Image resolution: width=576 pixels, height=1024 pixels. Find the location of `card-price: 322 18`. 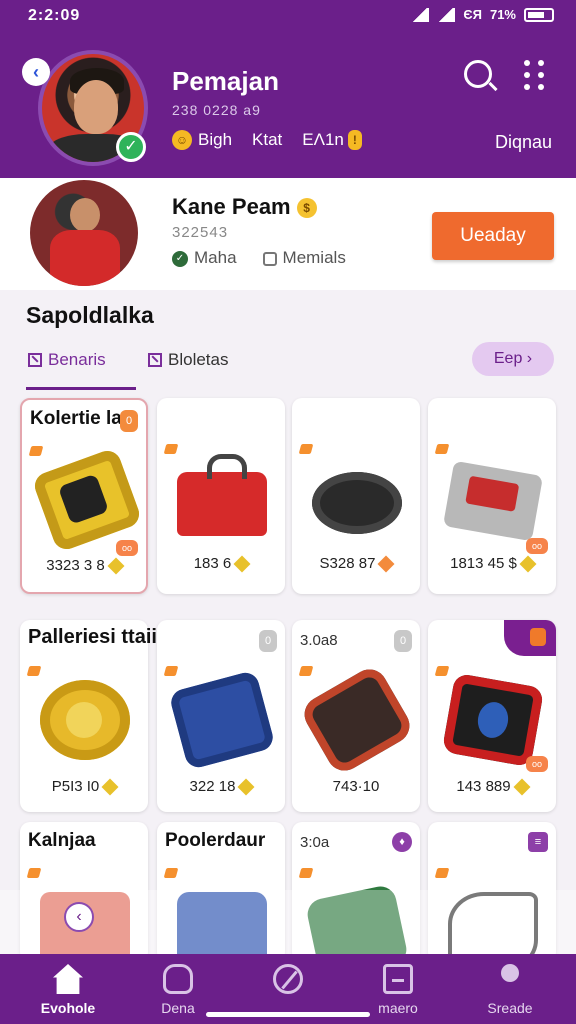

card-price: 322 18 is located at coordinates (221, 787).